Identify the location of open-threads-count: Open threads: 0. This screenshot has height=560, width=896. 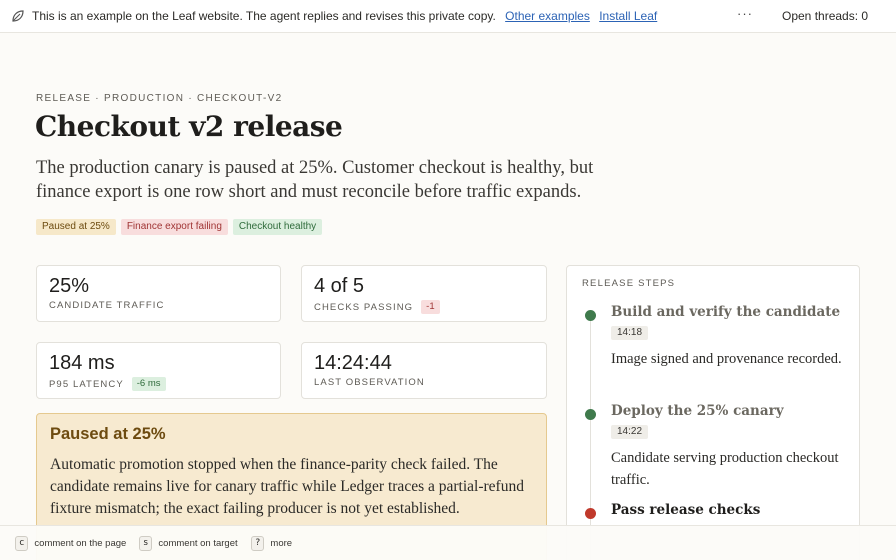
(825, 16).